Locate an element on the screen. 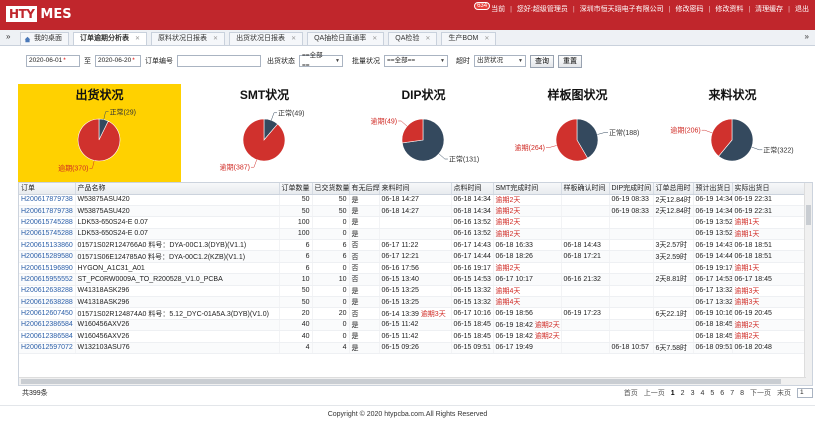 This screenshot has height=423, width=815. page-number-link: 5 is located at coordinates (712, 393).